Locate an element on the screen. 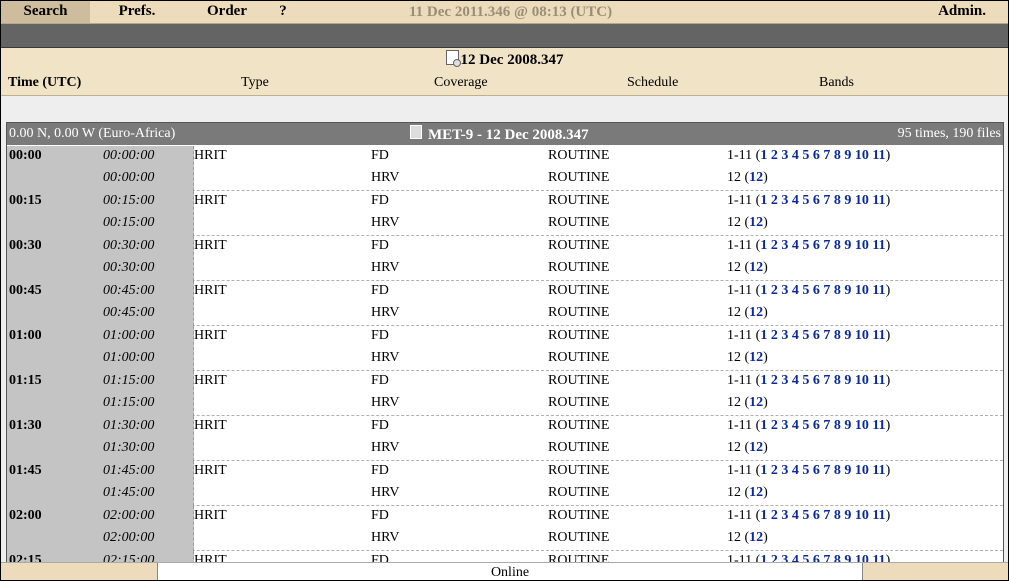  file-time-hrv: 00:15:00 is located at coordinates (128, 223).